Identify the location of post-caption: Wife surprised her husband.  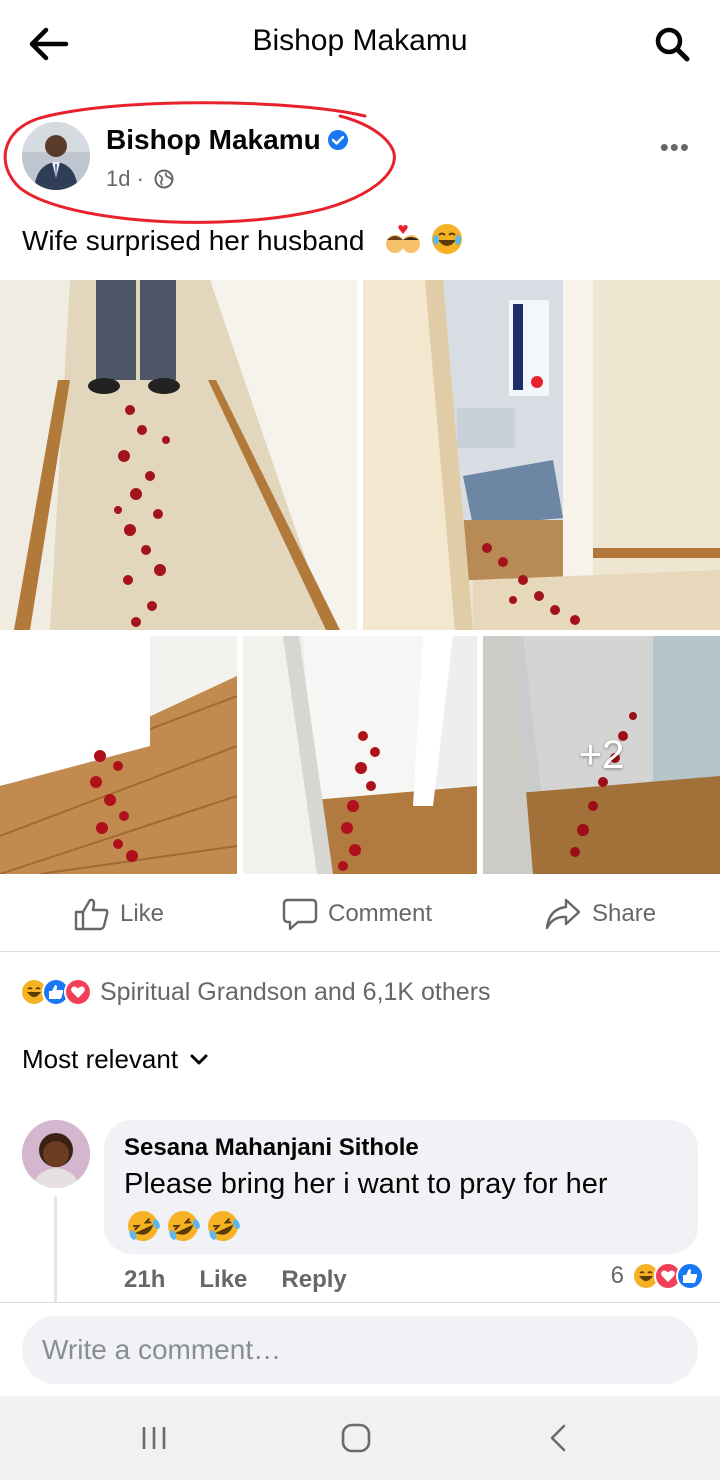
(243, 242).